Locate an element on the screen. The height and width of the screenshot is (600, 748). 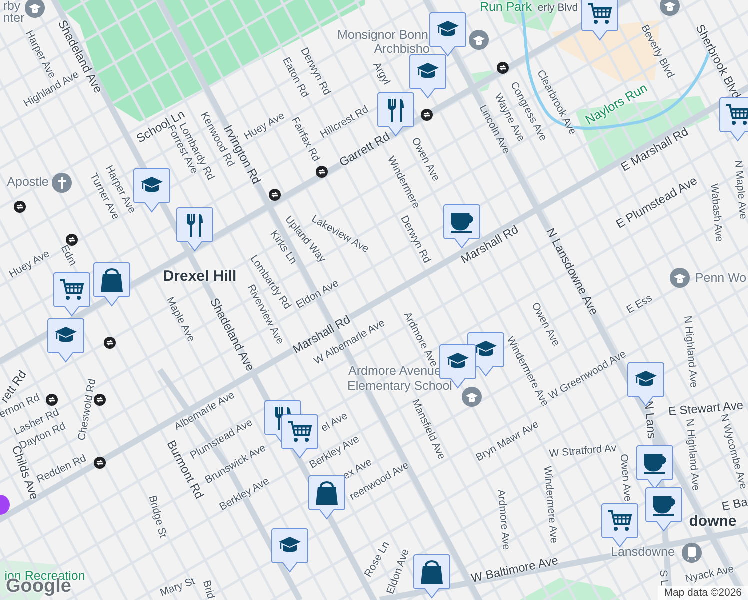
street-label: Wabash Ave is located at coordinates (716, 213).